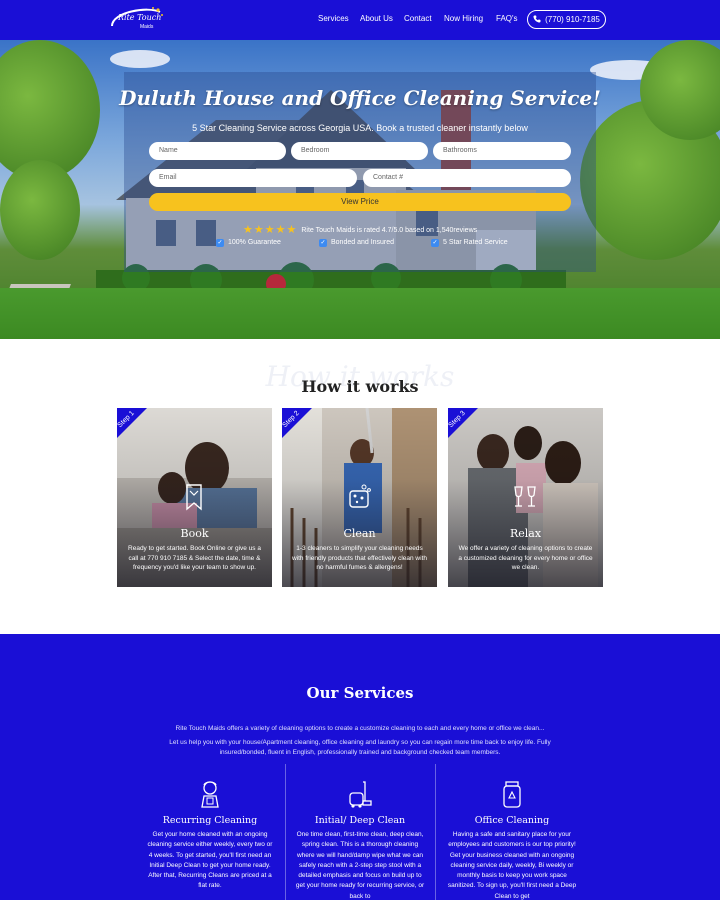 The height and width of the screenshot is (900, 720). What do you see at coordinates (217, 151) in the screenshot?
I see `name-input: Name` at bounding box center [217, 151].